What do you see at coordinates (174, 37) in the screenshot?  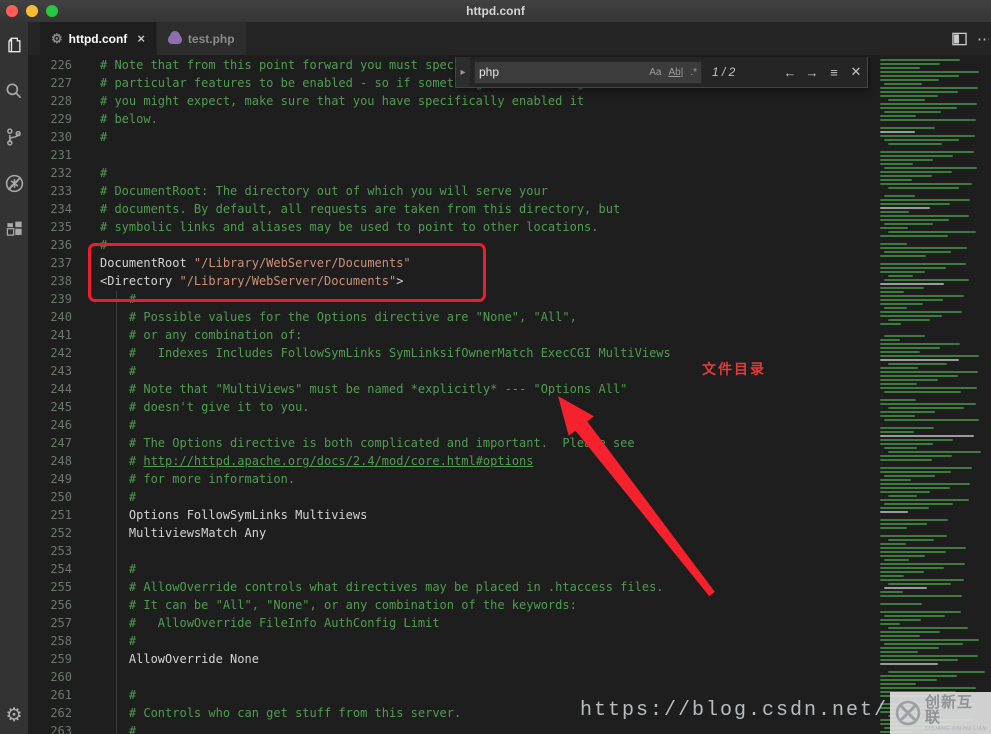 I see `php-icon` at bounding box center [174, 37].